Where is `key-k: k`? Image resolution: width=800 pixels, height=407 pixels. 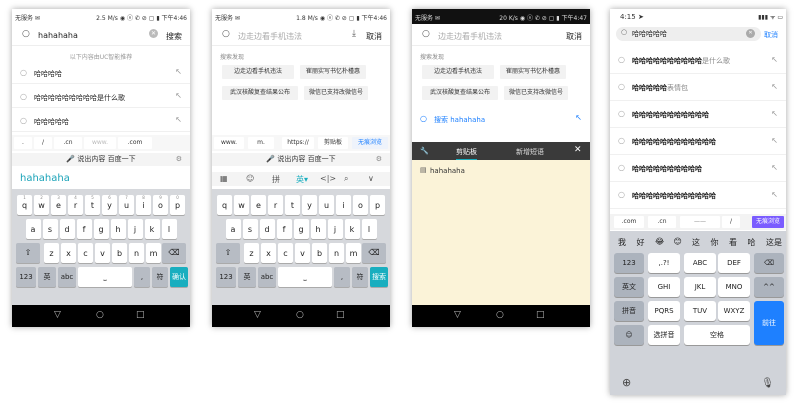
key-k: k is located at coordinates (152, 229).